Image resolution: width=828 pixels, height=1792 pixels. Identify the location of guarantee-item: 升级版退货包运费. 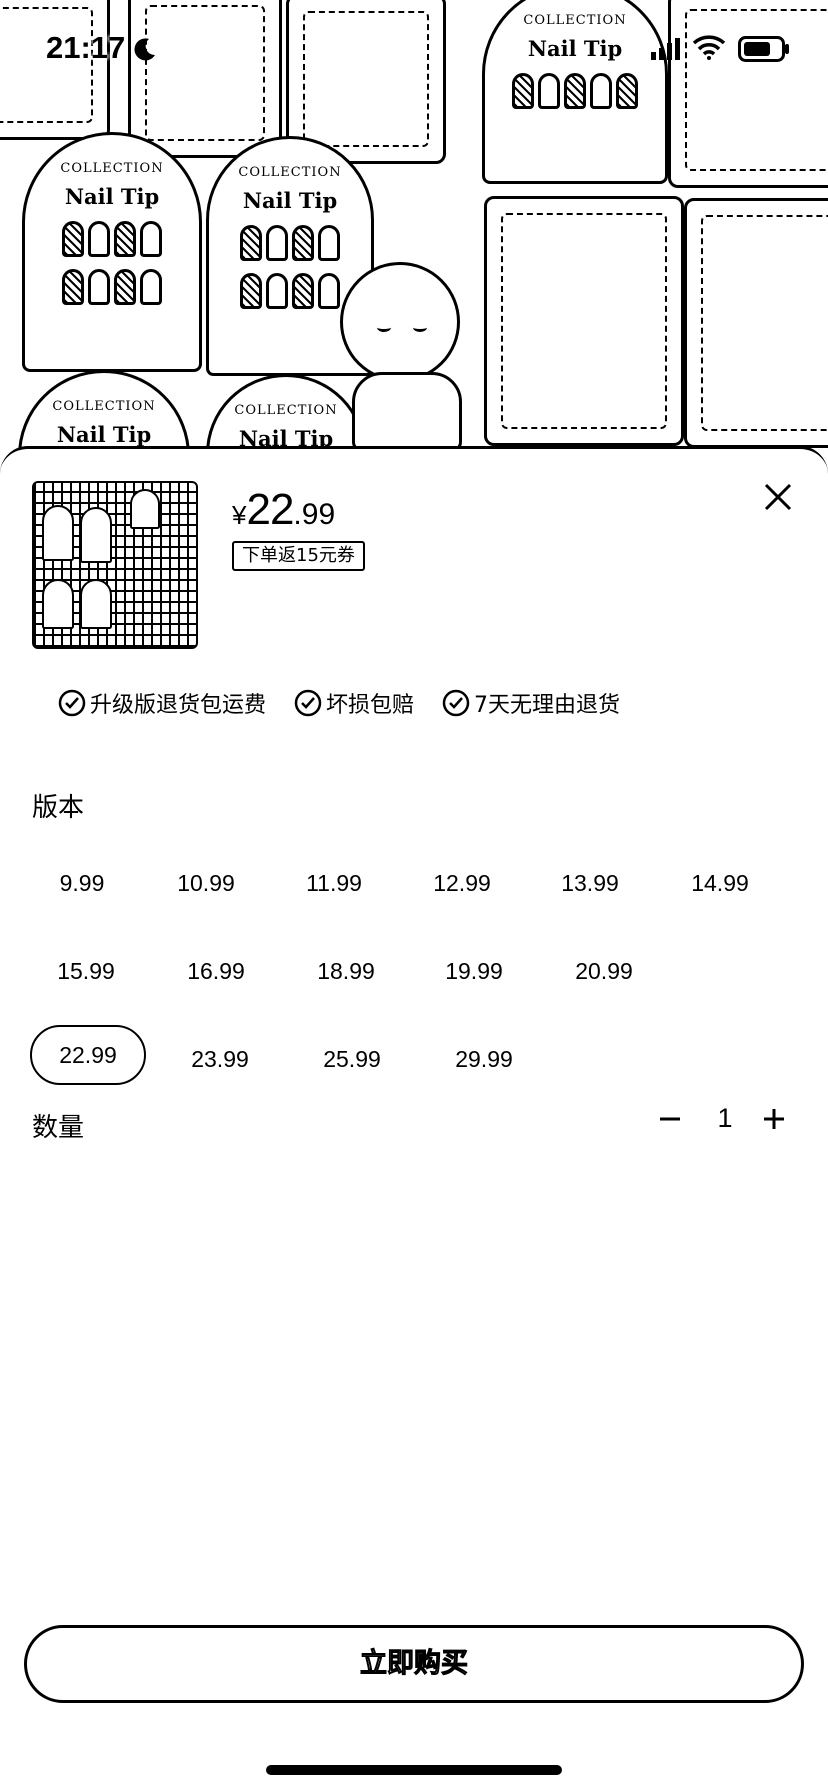
(162, 703).